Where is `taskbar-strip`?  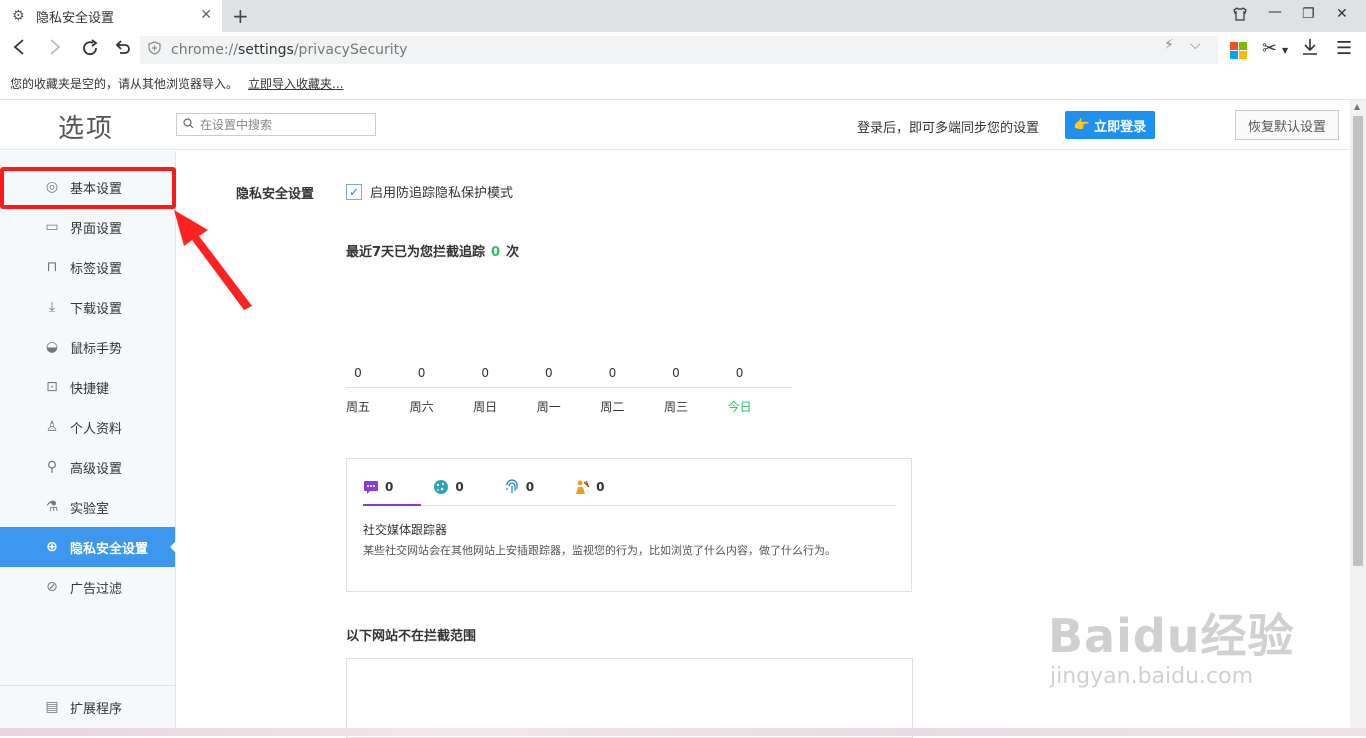
taskbar-strip is located at coordinates (683, 732).